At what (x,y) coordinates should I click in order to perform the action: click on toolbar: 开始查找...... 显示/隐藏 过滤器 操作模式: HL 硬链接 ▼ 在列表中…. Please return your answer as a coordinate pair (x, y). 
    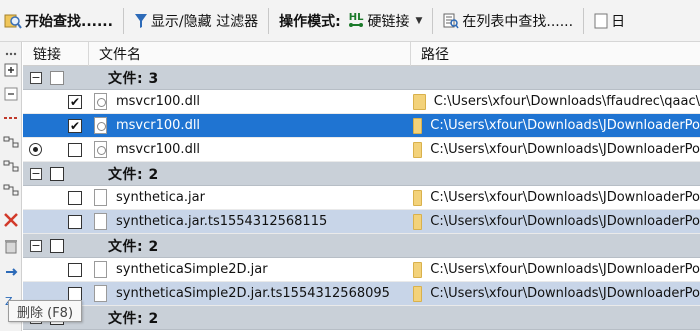
    Looking at the image, I should click on (350, 21).